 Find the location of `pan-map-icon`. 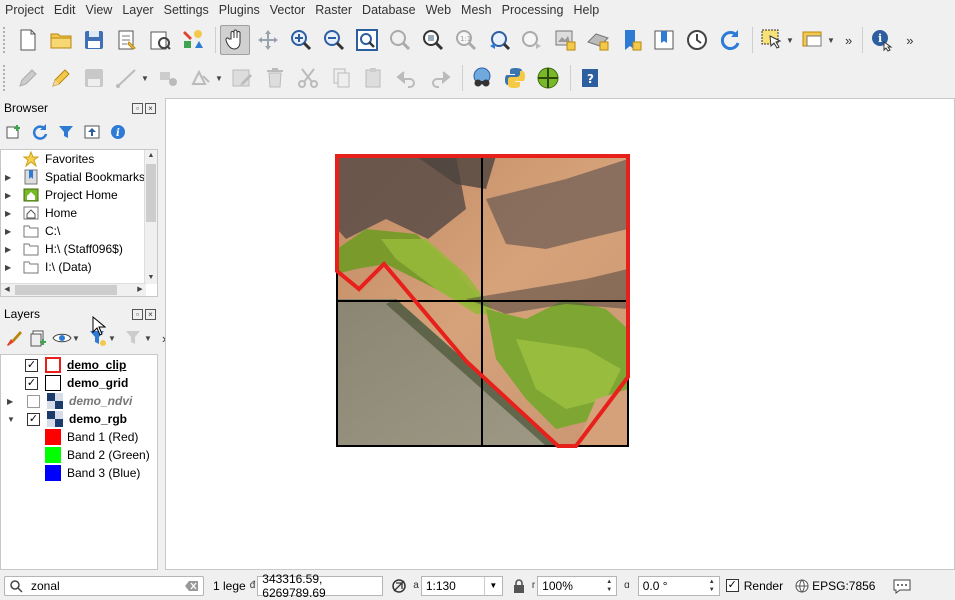

pan-map-icon is located at coordinates (235, 40).